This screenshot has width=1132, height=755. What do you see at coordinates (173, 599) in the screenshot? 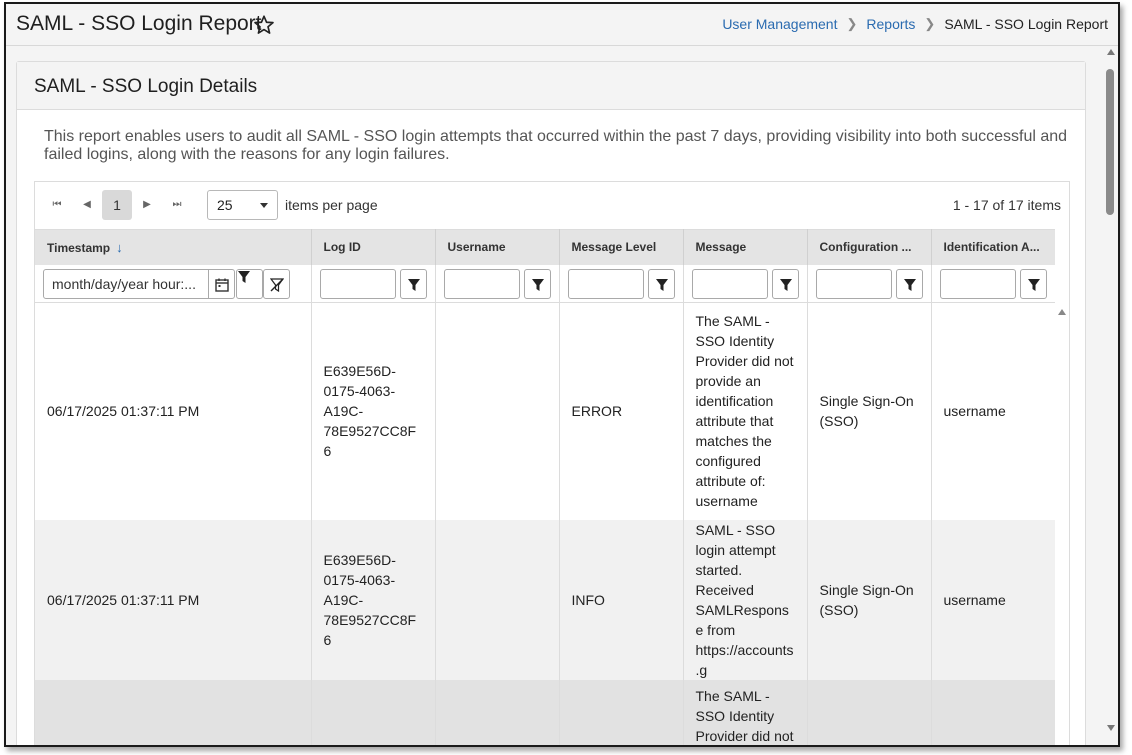
I see `cell-timestamp: 06/17/2025 01:37:11 PM` at bounding box center [173, 599].